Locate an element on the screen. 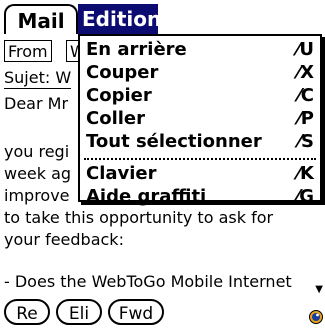 This screenshot has width=325, height=329. app-status-icon is located at coordinates (316, 317).